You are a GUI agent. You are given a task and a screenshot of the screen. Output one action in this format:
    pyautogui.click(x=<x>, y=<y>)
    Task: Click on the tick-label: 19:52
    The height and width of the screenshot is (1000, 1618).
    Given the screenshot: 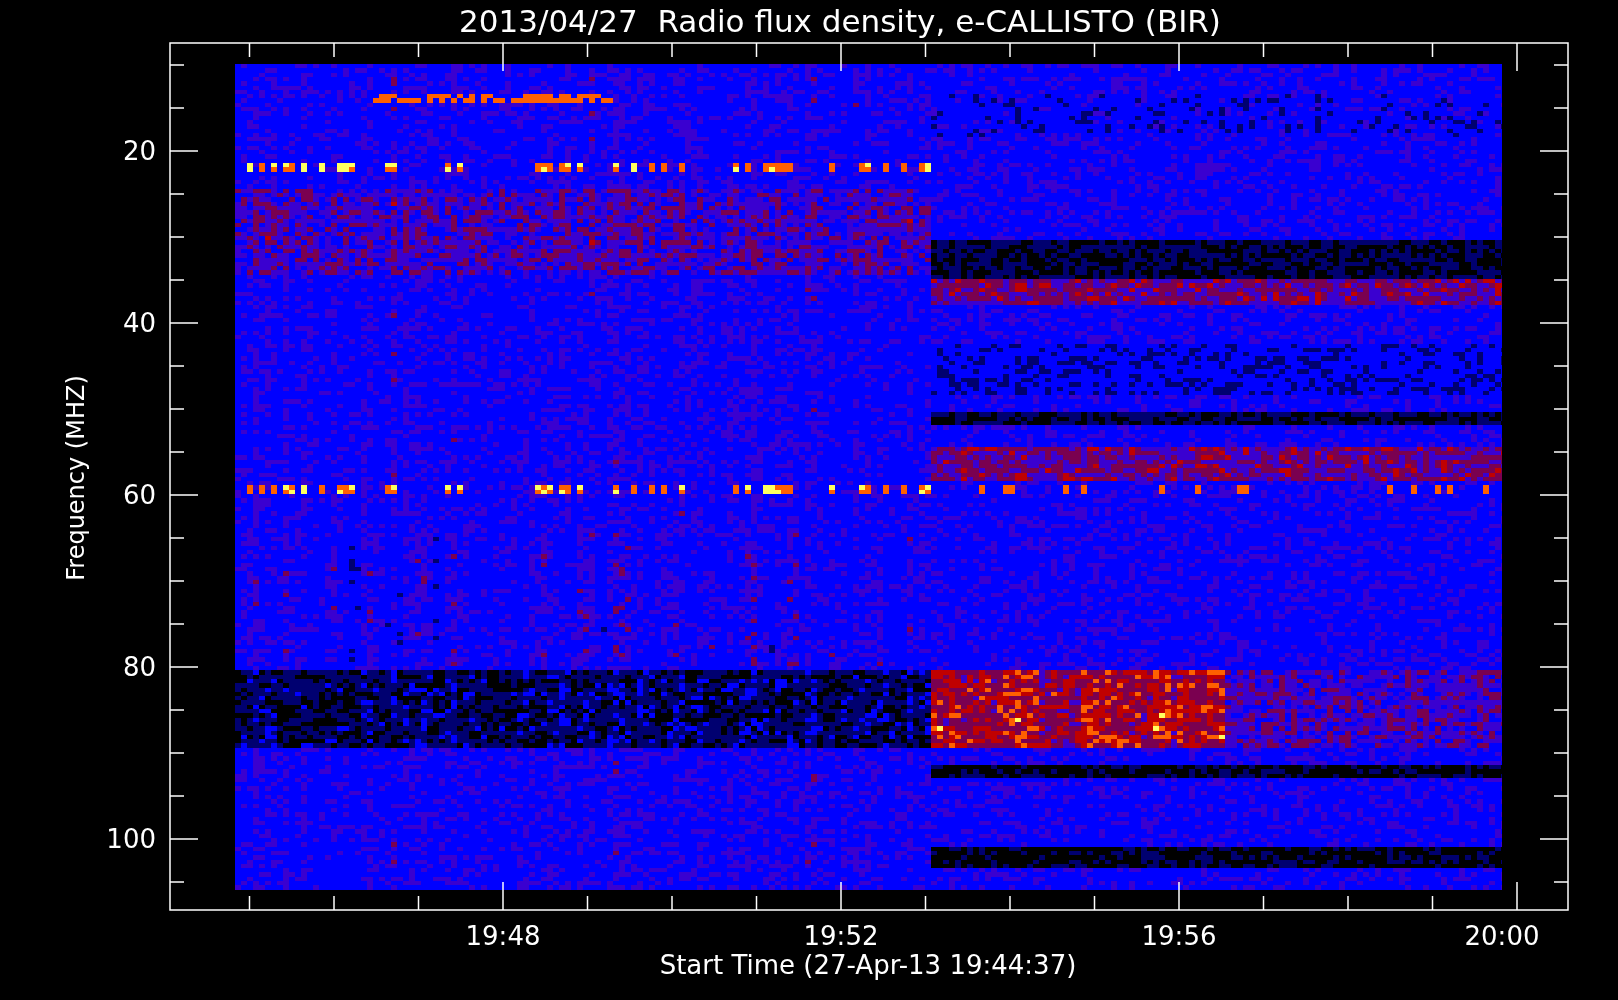 What is the action you would take?
    pyautogui.click(x=841, y=936)
    